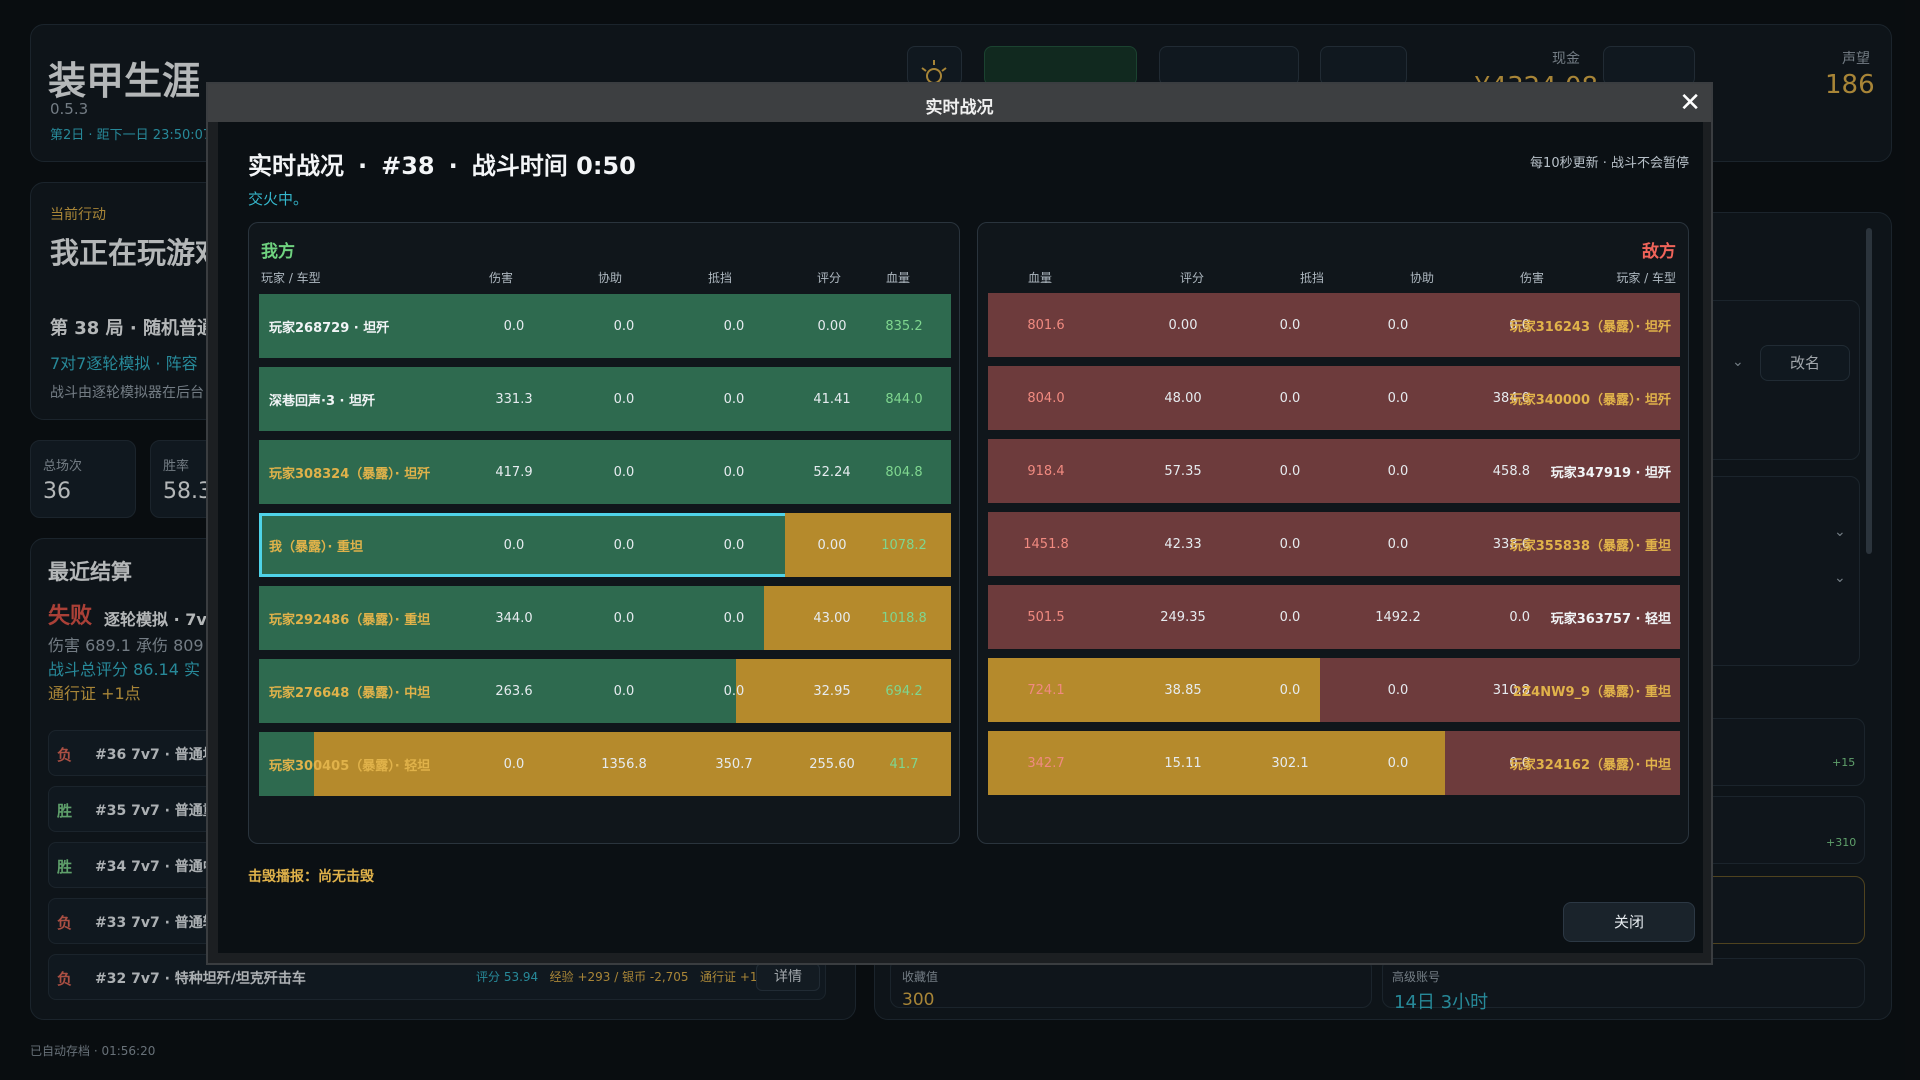 The width and height of the screenshot is (1920, 1080). What do you see at coordinates (898, 278) in the screenshot?
I see `column-header: 血量` at bounding box center [898, 278].